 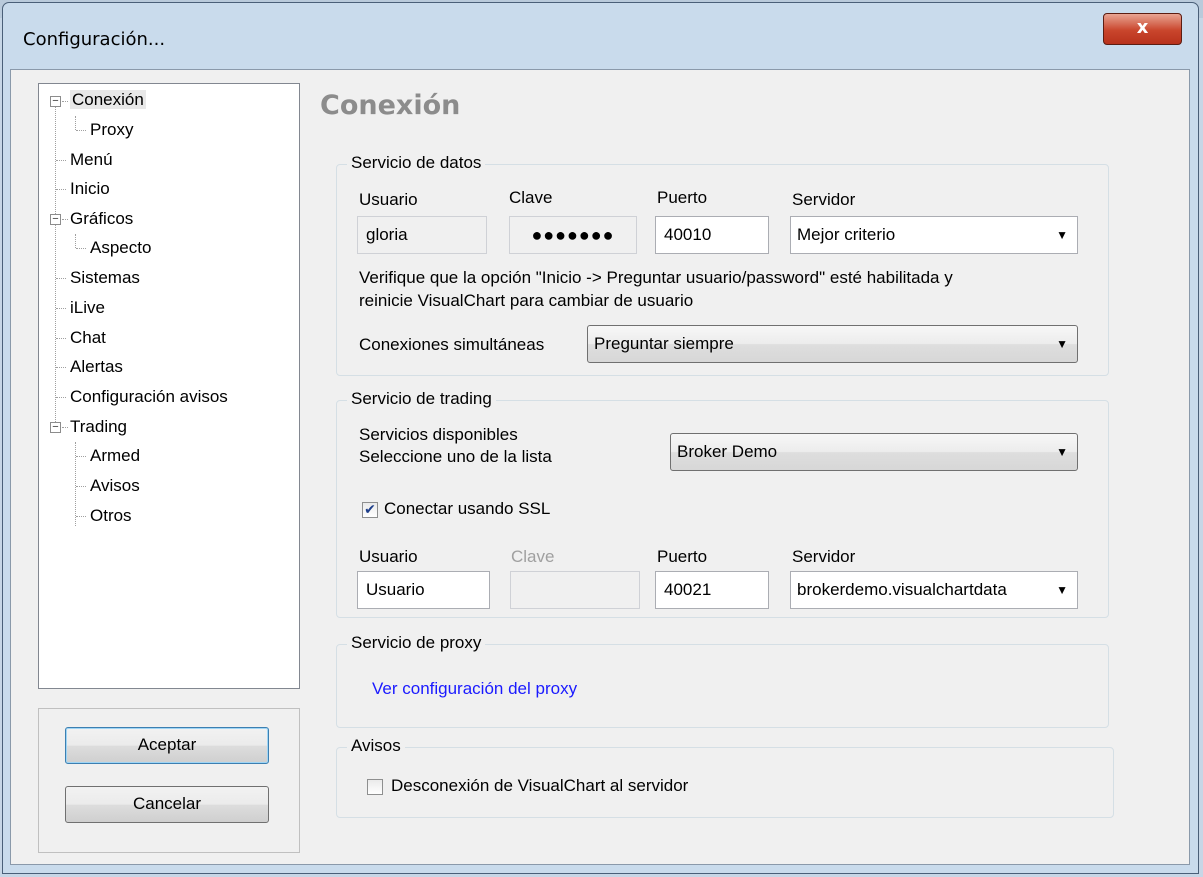 What do you see at coordinates (824, 199) in the screenshot?
I see `data-server-label: Servidor` at bounding box center [824, 199].